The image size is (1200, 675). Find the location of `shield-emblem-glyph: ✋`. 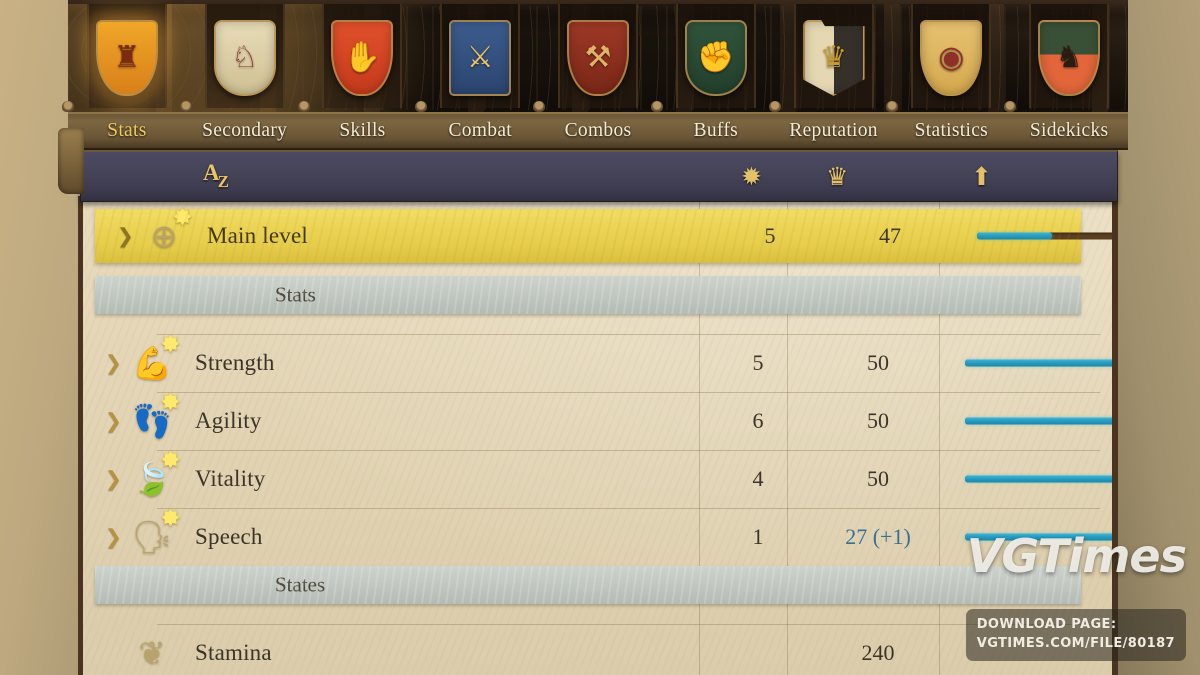

shield-emblem-glyph: ✋ is located at coordinates (362, 57).